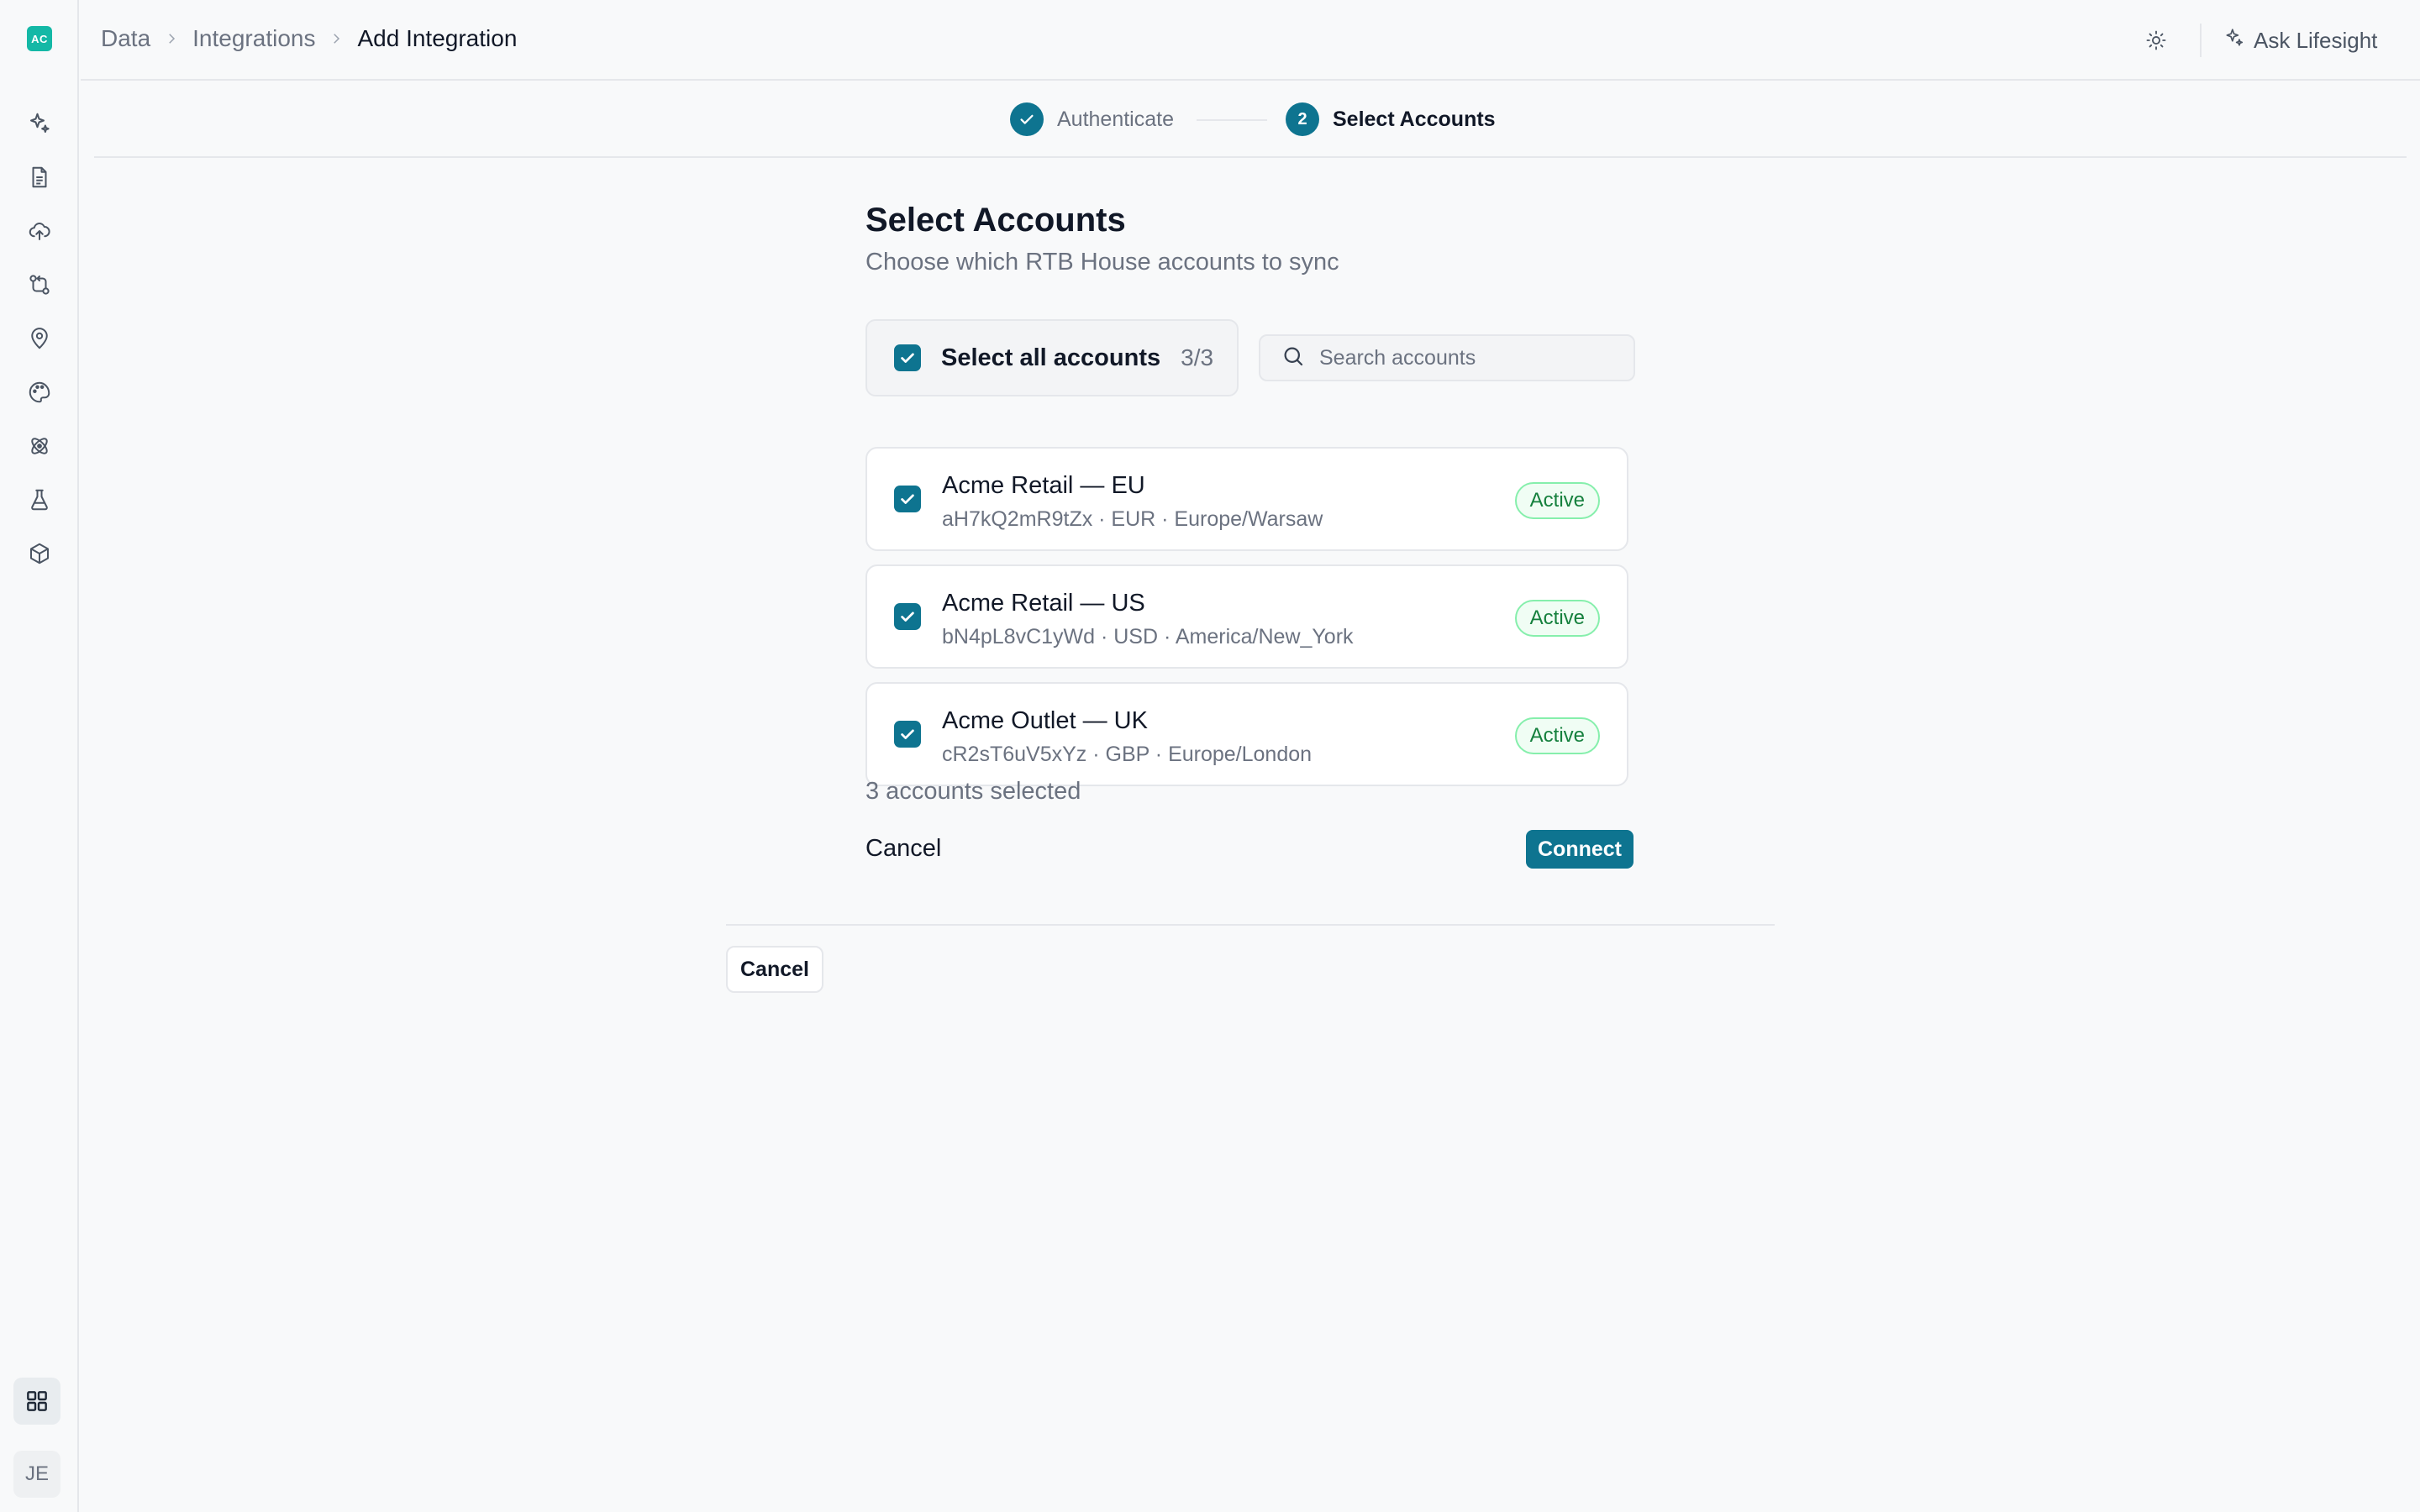  I want to click on document-icon, so click(39, 177).